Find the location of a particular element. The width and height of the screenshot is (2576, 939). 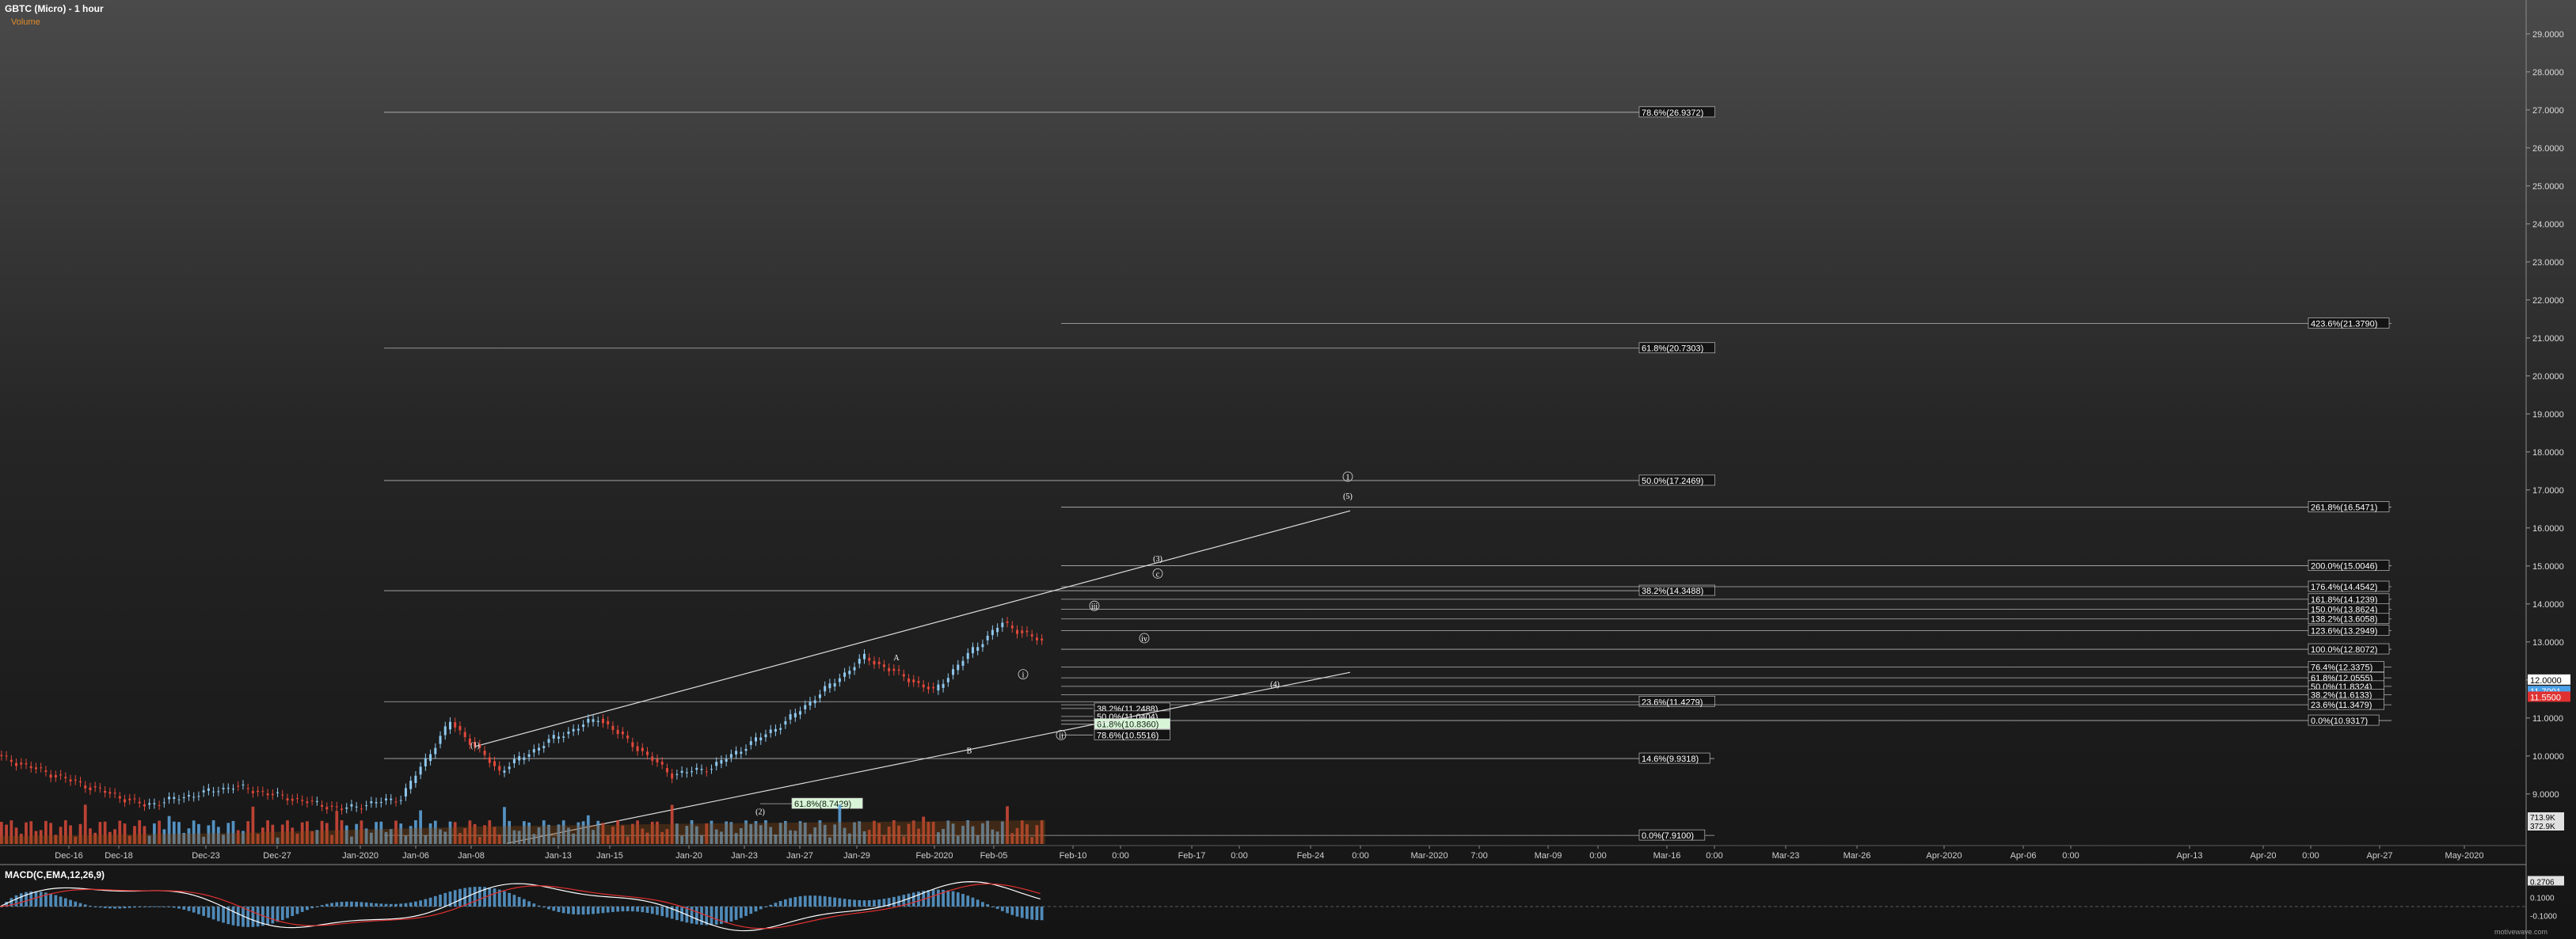

price-label: 11.5500 is located at coordinates (2545, 697).